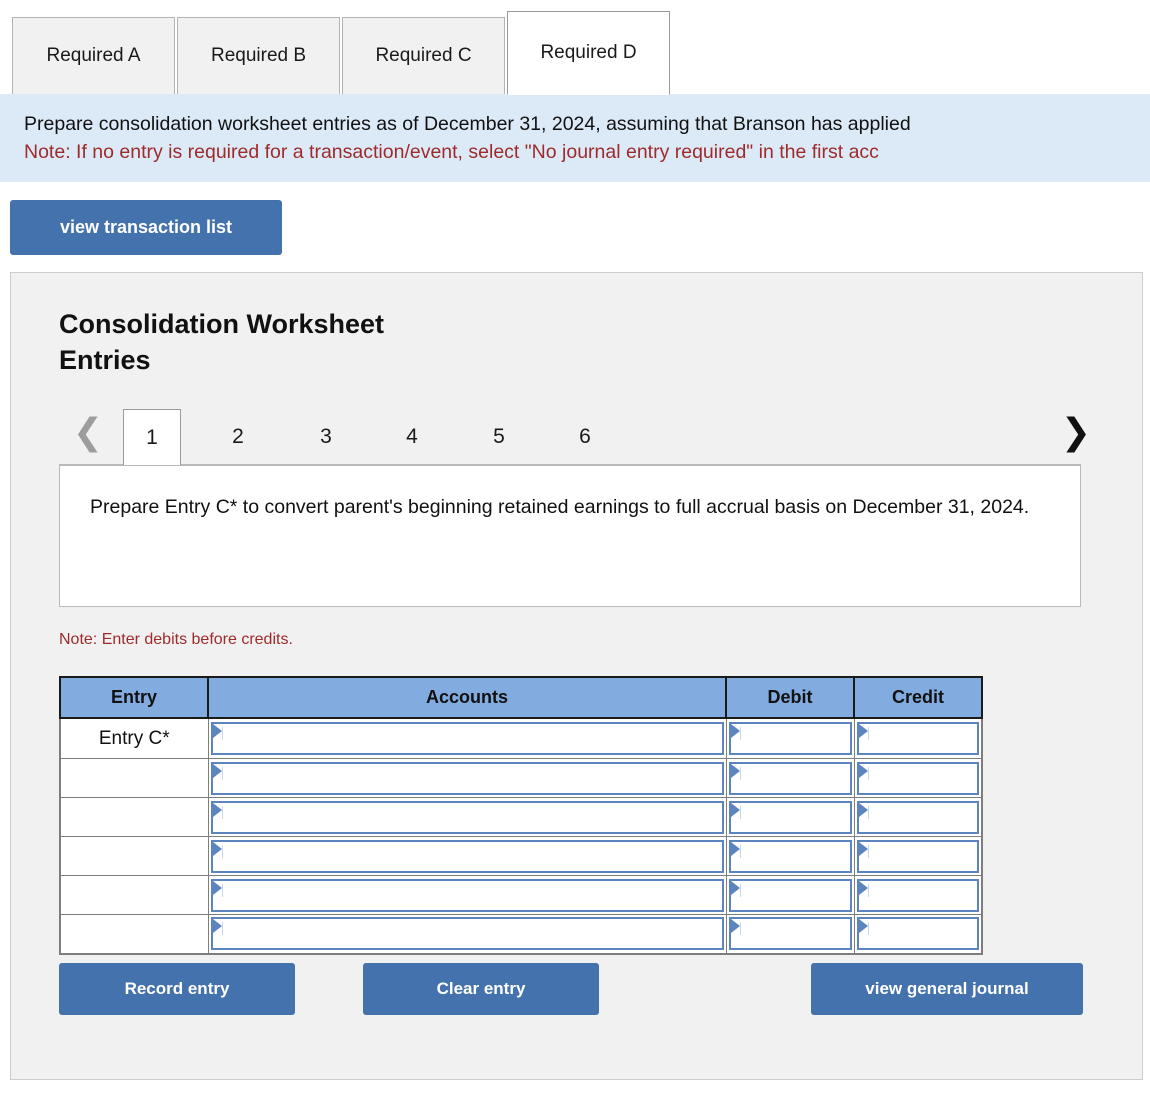  What do you see at coordinates (88, 433) in the screenshot?
I see `chevron-left-icon: ❮` at bounding box center [88, 433].